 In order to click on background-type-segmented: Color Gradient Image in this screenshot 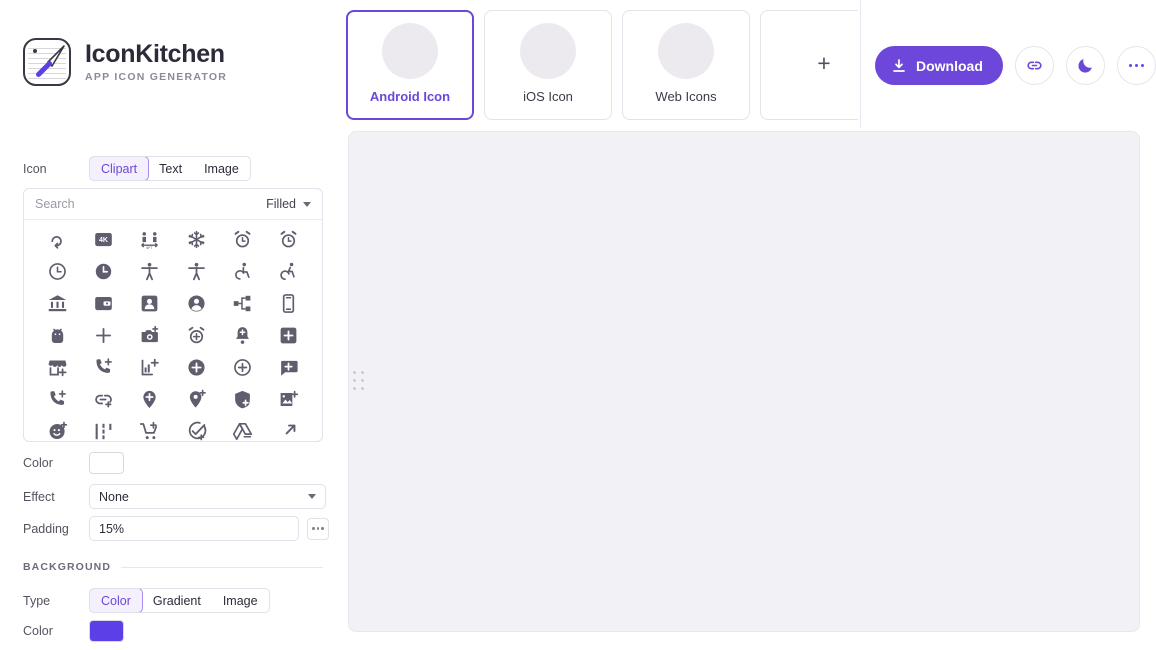, I will do `click(179, 600)`.